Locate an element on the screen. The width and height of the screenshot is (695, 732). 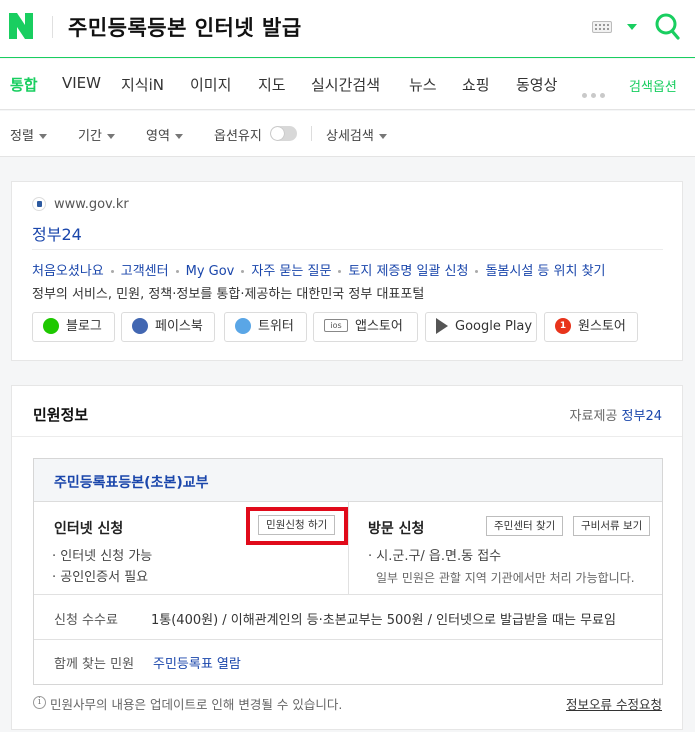
autocomplete-toggle-icon is located at coordinates (632, 27).